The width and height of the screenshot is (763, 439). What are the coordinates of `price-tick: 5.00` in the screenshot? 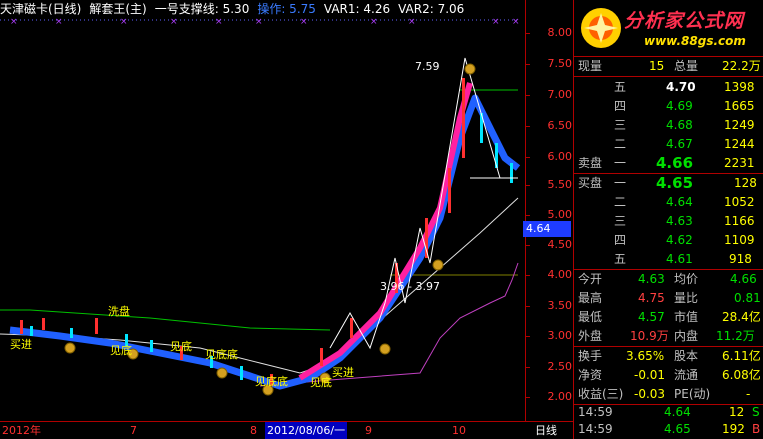 It's located at (549, 214).